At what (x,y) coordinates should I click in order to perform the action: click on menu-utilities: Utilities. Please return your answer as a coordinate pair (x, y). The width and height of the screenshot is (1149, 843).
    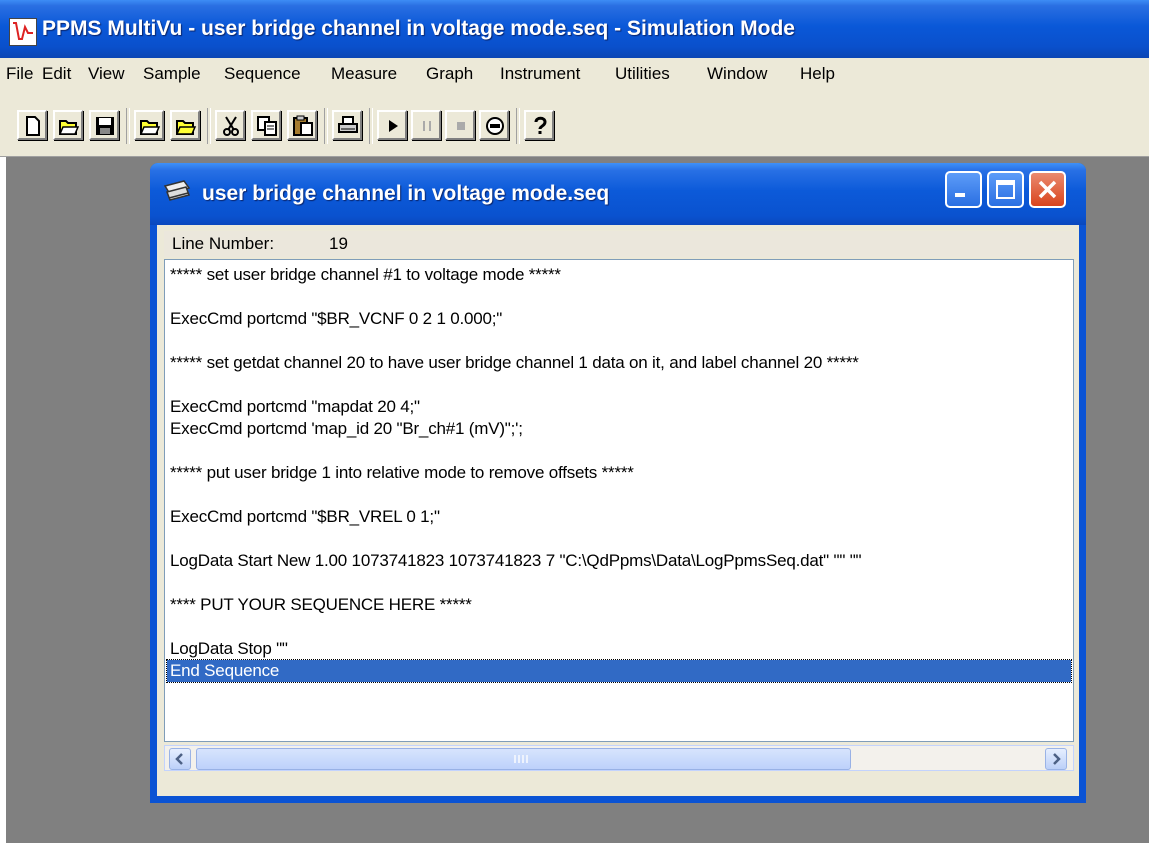
    Looking at the image, I should click on (642, 74).